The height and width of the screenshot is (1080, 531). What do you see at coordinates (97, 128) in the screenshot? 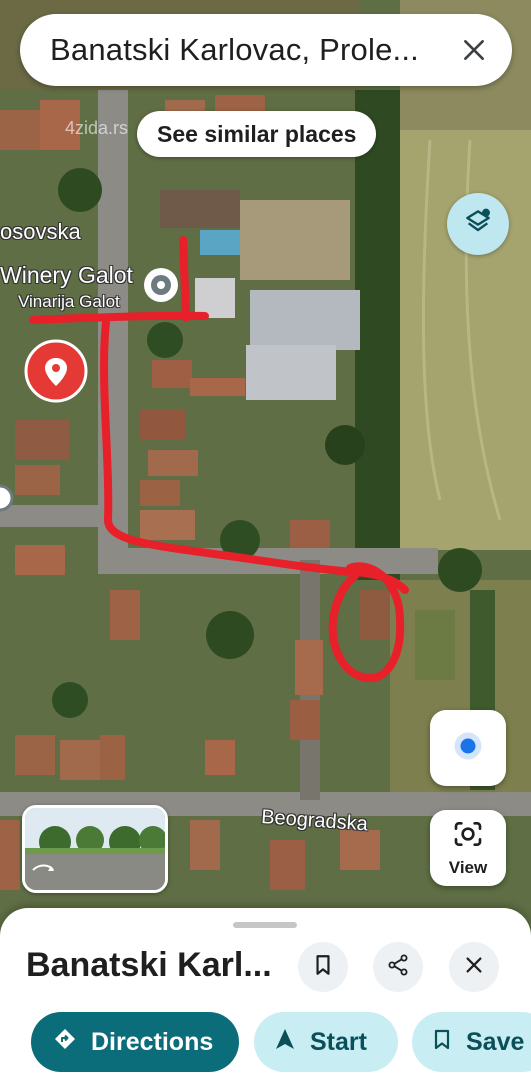
I see `watermark: 4zida.rs` at bounding box center [97, 128].